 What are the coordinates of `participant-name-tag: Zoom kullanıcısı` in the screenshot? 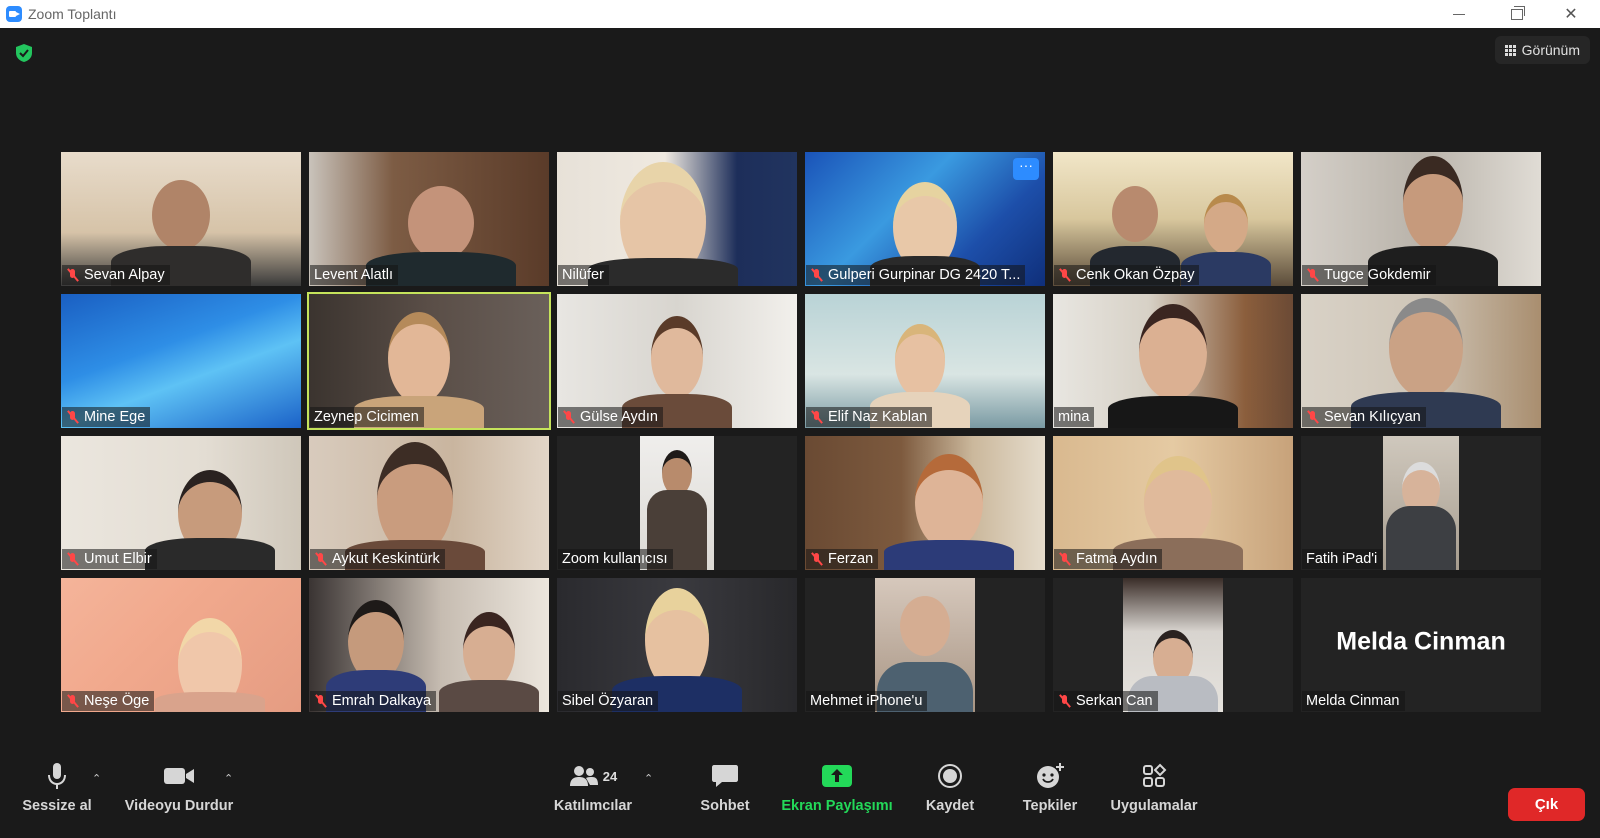 It's located at (615, 559).